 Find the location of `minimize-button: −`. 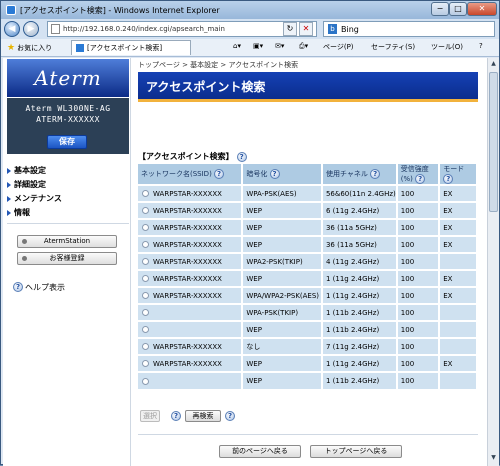

minimize-button: − is located at coordinates (440, 9).